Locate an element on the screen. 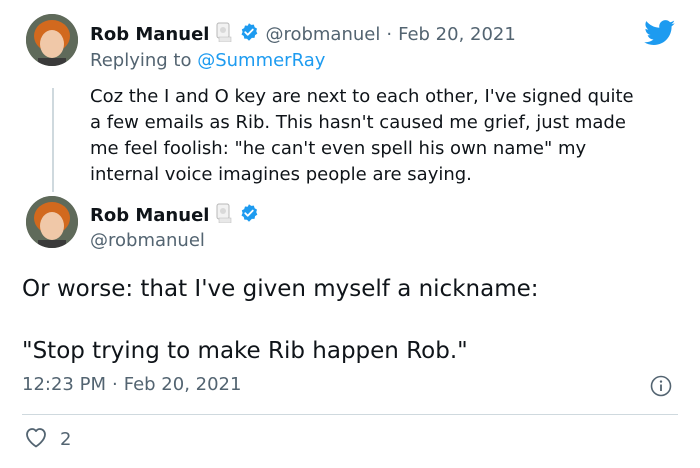  timestamp-row: 12:23 PM · Feb 20, 2021 is located at coordinates (131, 384).